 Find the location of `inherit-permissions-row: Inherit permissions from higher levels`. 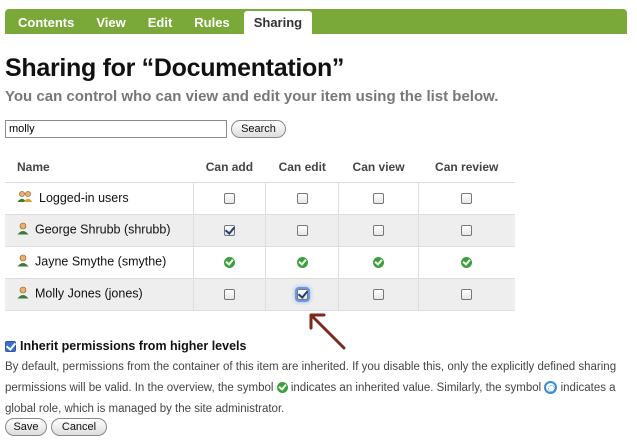

inherit-permissions-row: Inherit permissions from higher levels is located at coordinates (125, 346).